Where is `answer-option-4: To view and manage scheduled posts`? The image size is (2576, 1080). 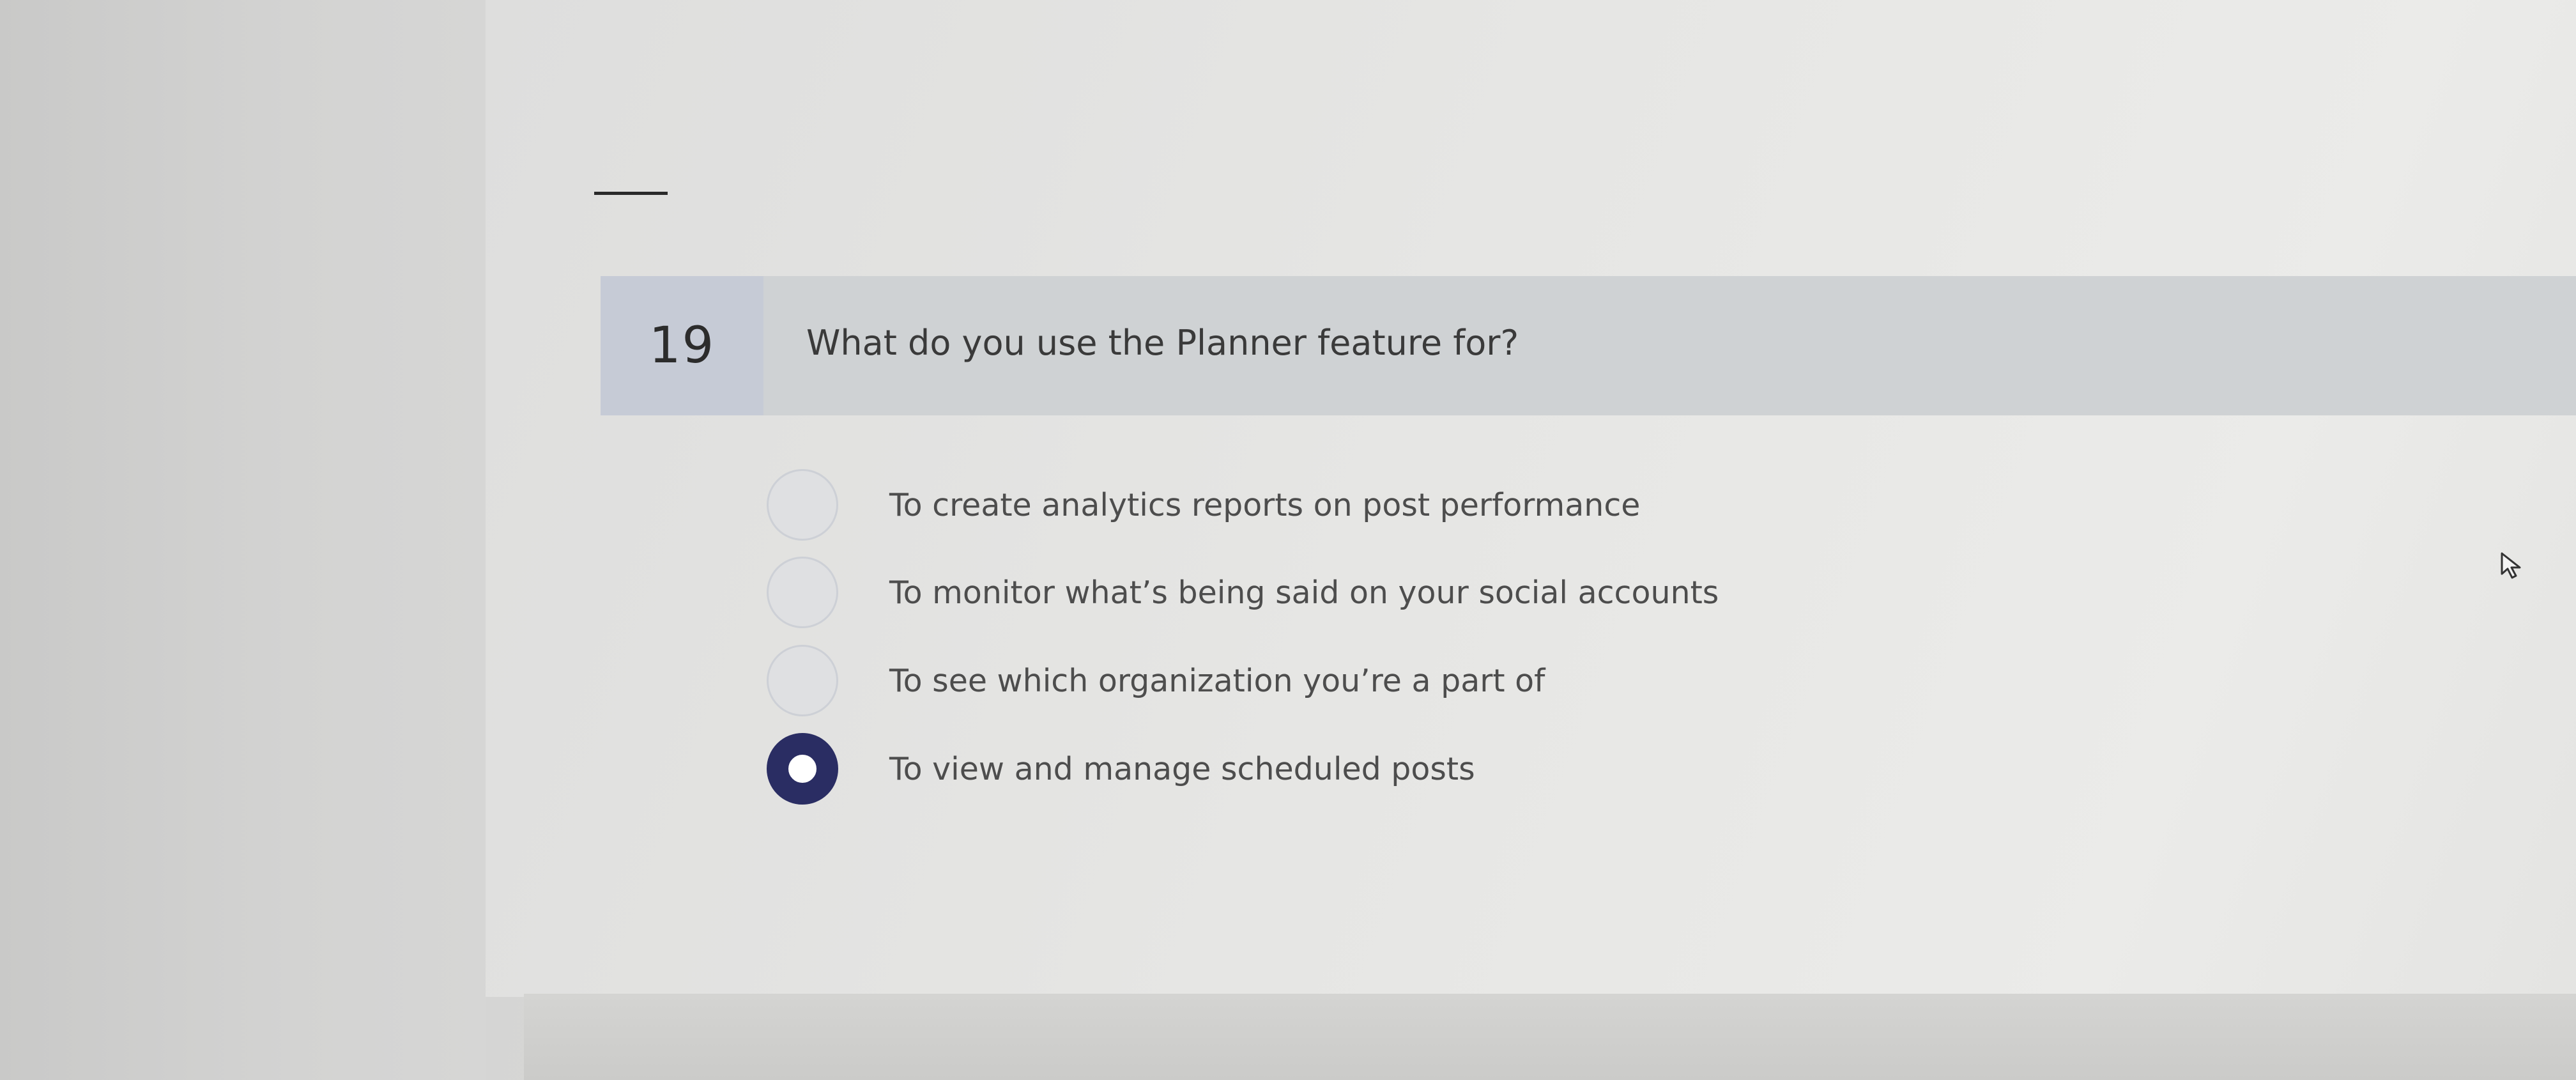 answer-option-4: To view and manage scheduled posts is located at coordinates (1121, 769).